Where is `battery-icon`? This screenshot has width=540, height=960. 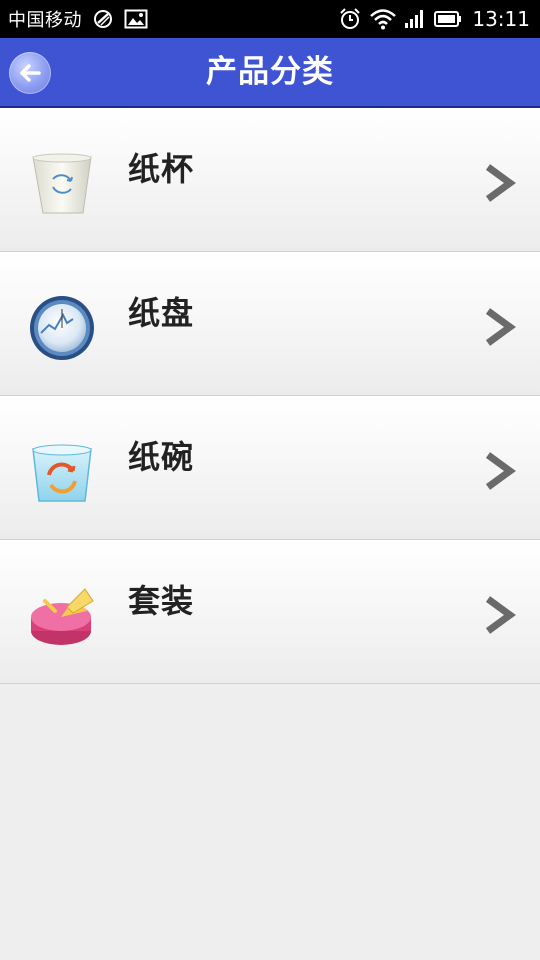 battery-icon is located at coordinates (448, 19).